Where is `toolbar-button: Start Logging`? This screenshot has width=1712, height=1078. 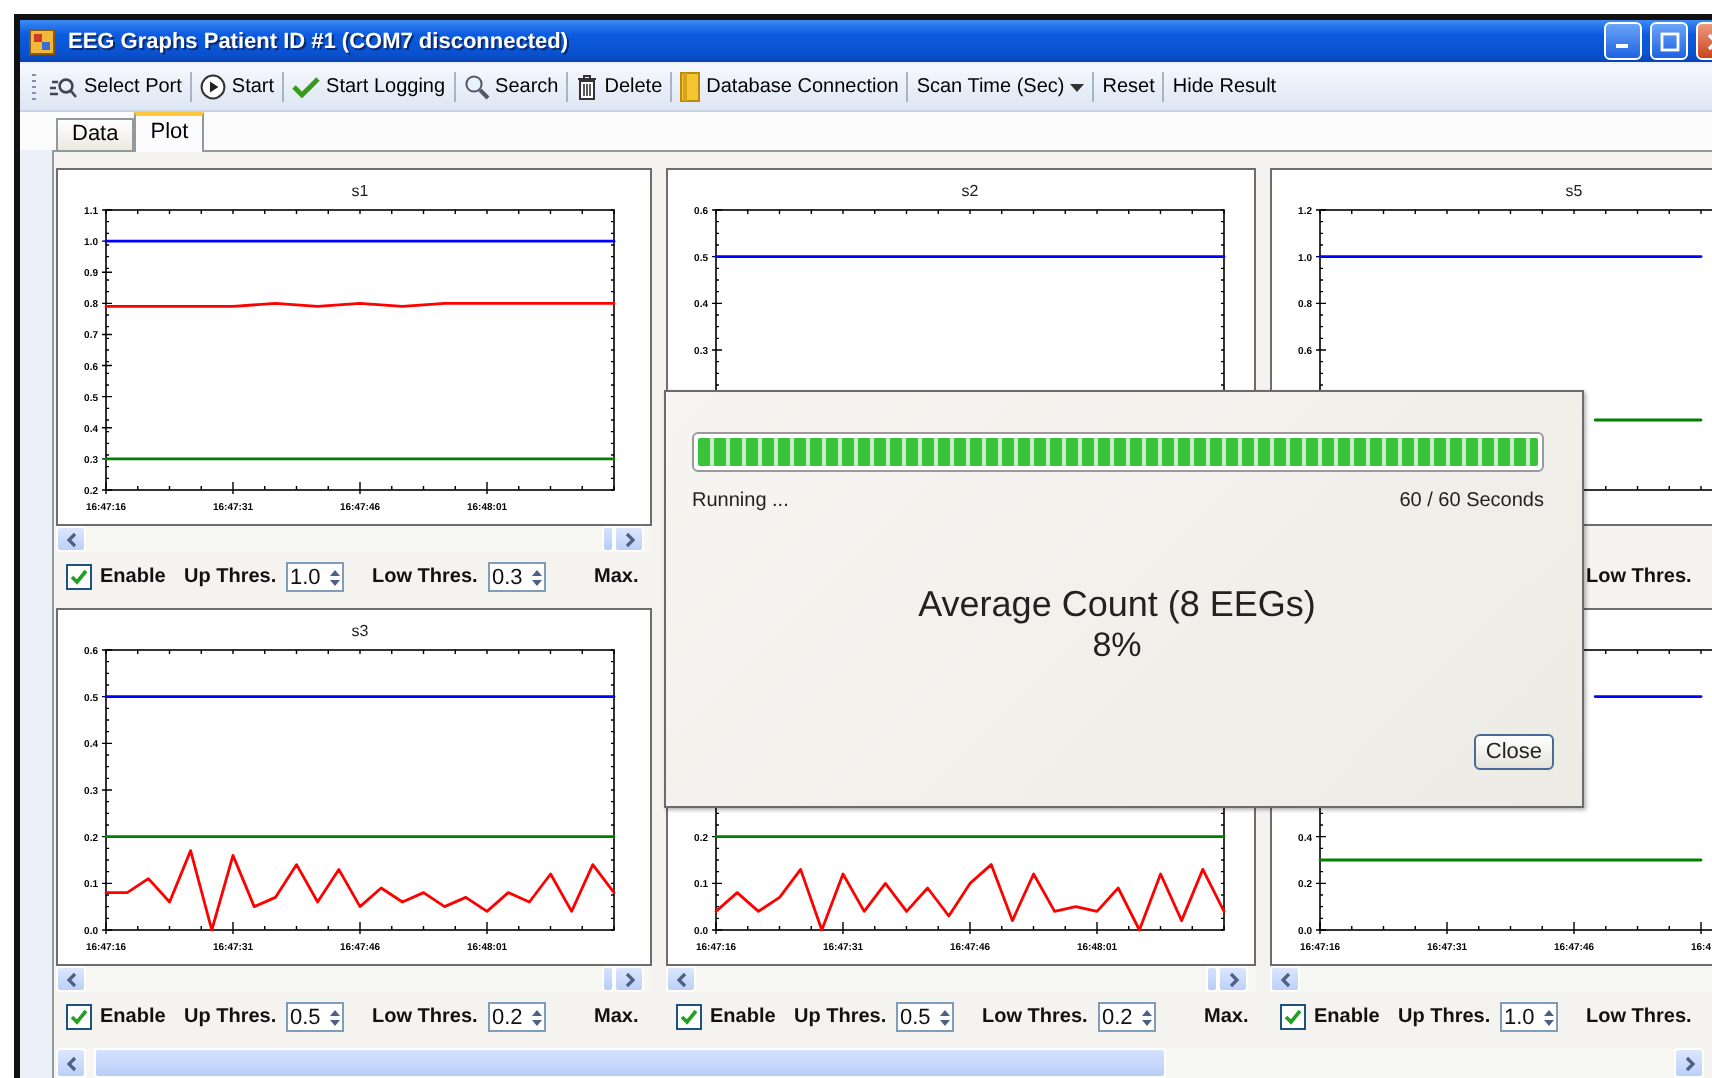
toolbar-button: Start Logging is located at coordinates (369, 87).